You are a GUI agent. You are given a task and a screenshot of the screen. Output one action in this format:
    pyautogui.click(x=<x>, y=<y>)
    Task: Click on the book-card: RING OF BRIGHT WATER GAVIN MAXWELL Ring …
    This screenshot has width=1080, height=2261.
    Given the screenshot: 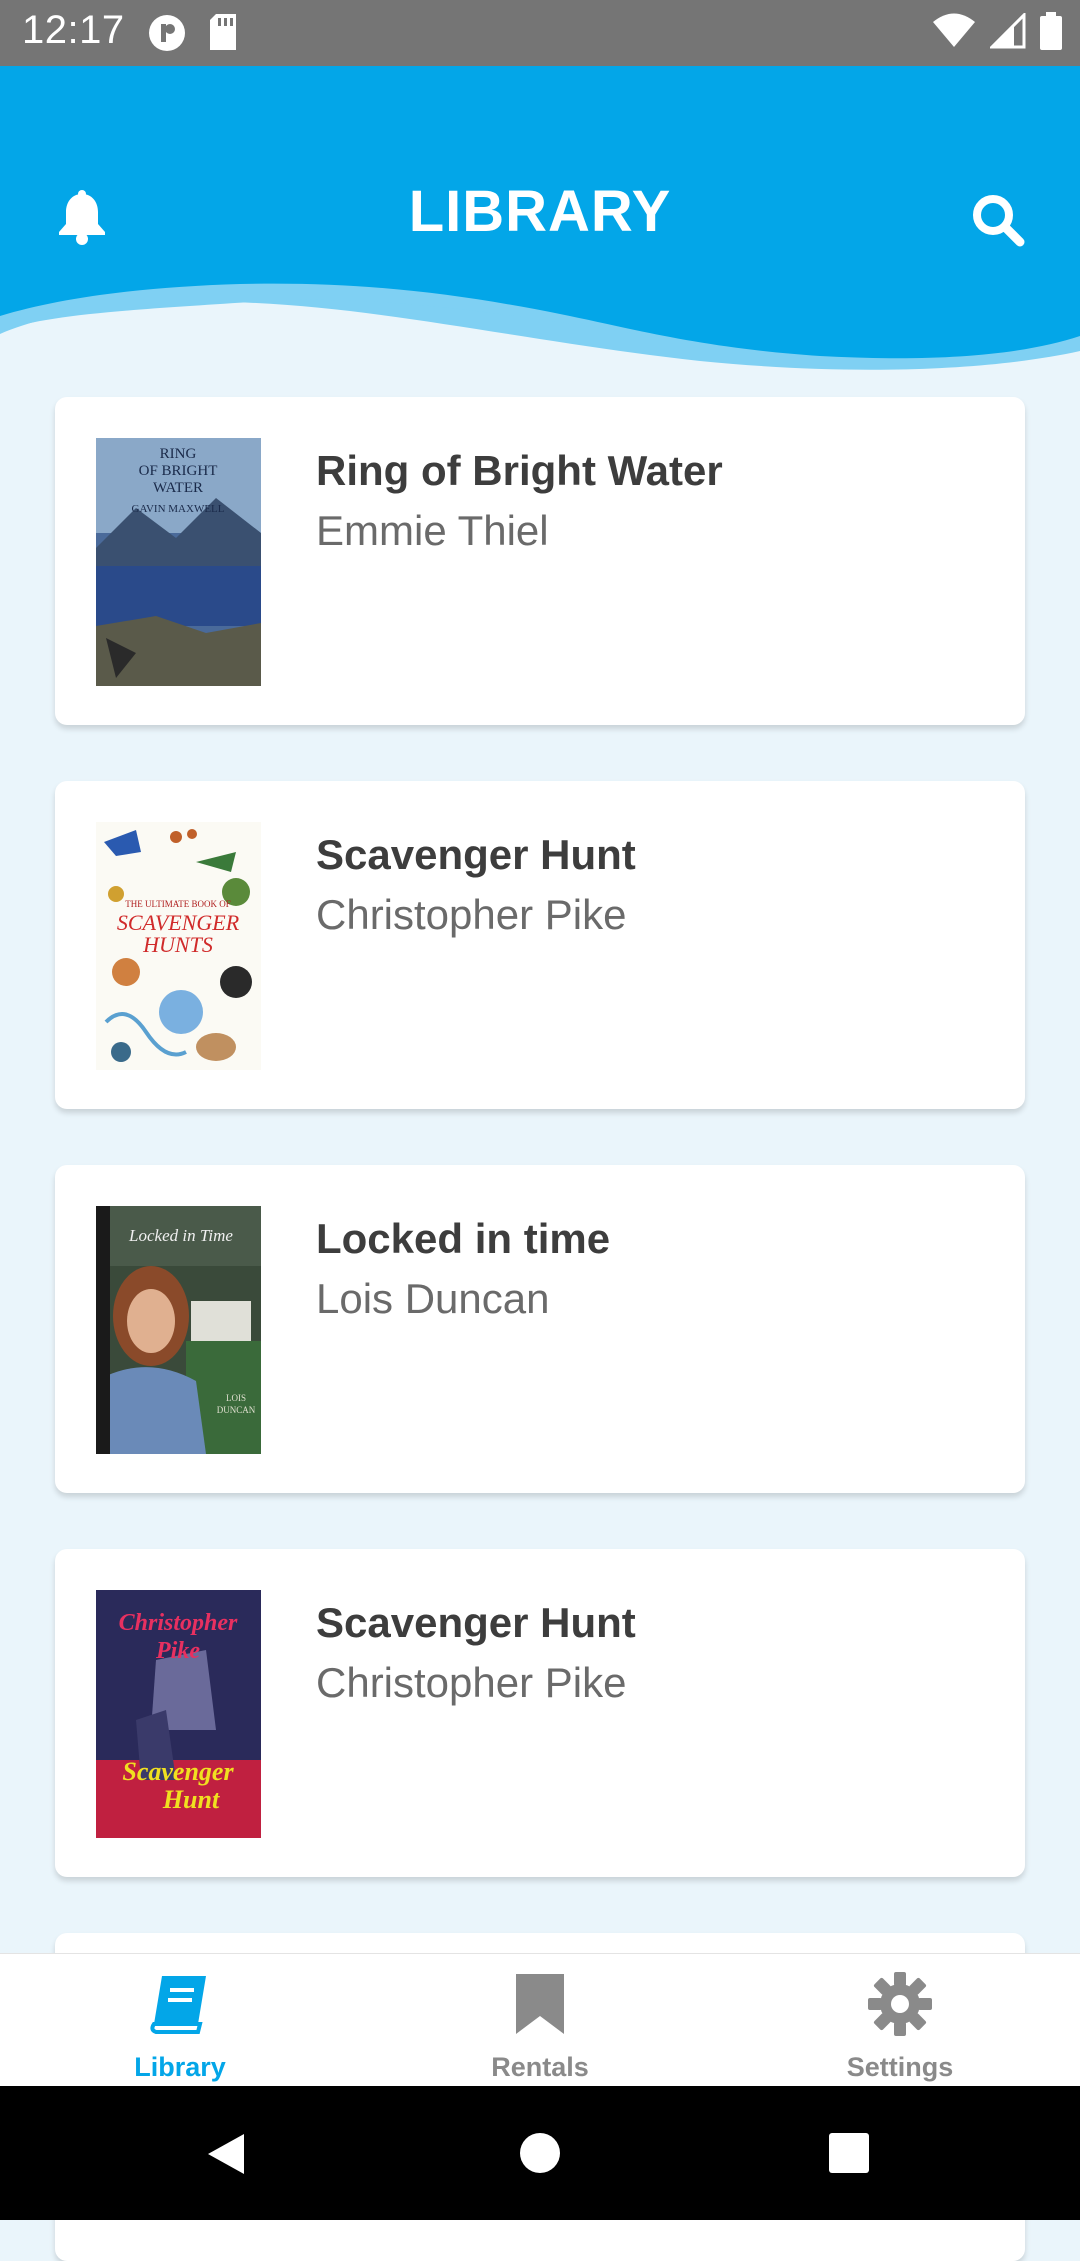 What is the action you would take?
    pyautogui.click(x=540, y=561)
    